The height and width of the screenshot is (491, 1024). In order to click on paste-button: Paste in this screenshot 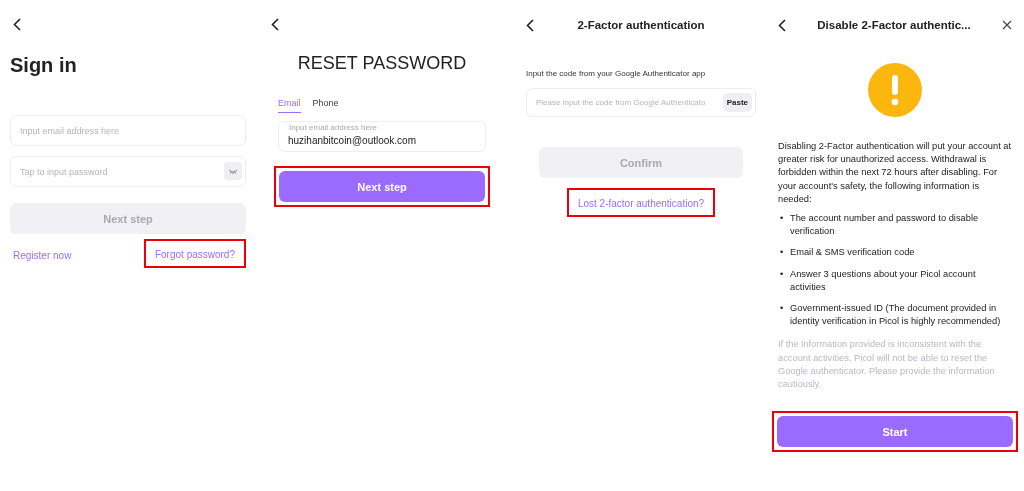, I will do `click(737, 102)`.